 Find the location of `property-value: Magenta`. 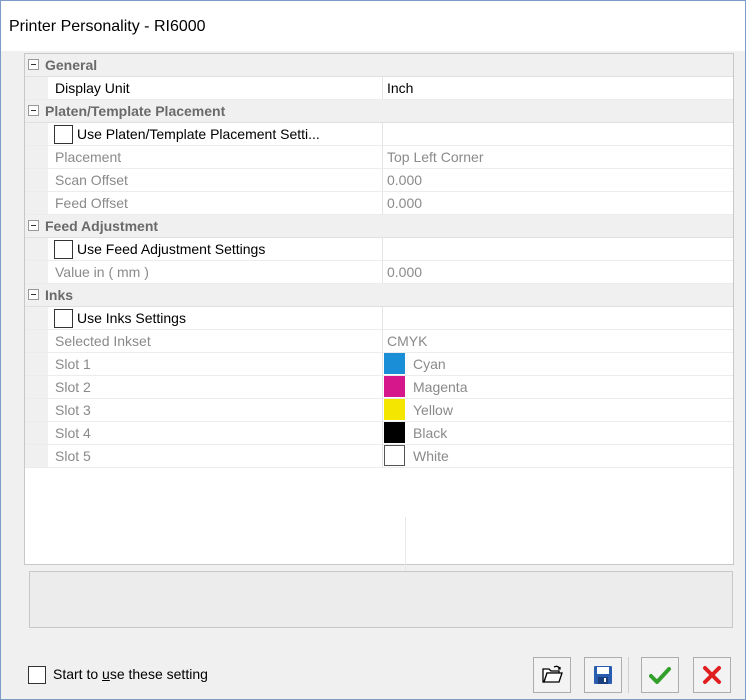

property-value: Magenta is located at coordinates (440, 387).